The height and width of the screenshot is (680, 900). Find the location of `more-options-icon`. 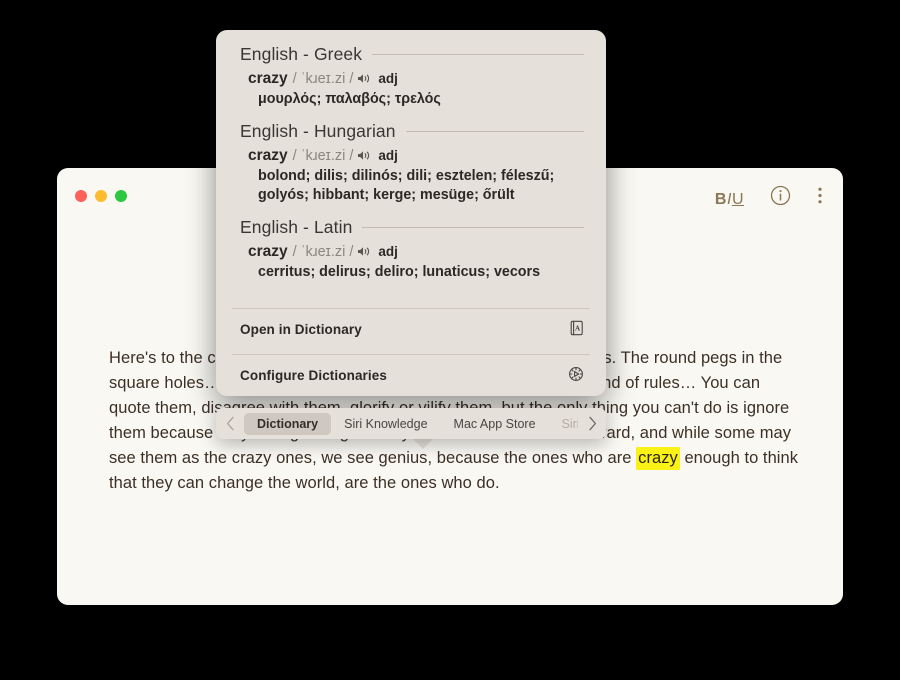

more-options-icon is located at coordinates (820, 198).